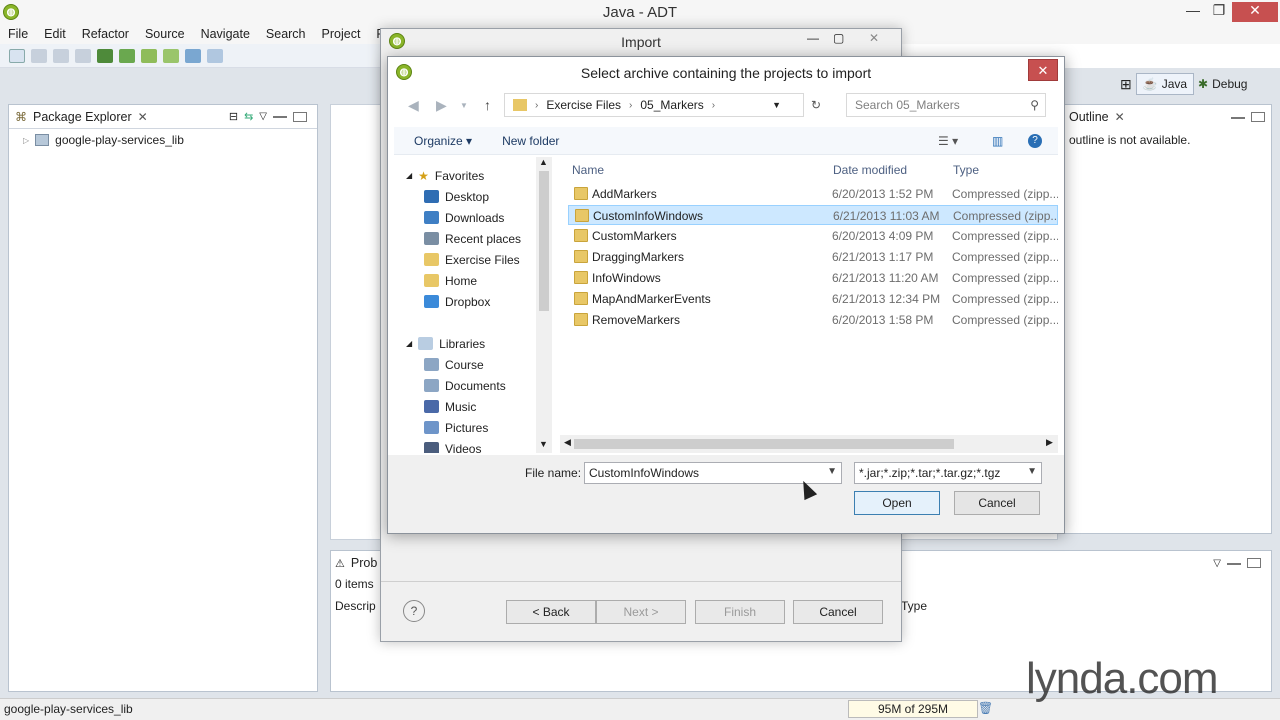  What do you see at coordinates (473, 301) in the screenshot?
I see `nav-item-dropbox: Dropbox` at bounding box center [473, 301].